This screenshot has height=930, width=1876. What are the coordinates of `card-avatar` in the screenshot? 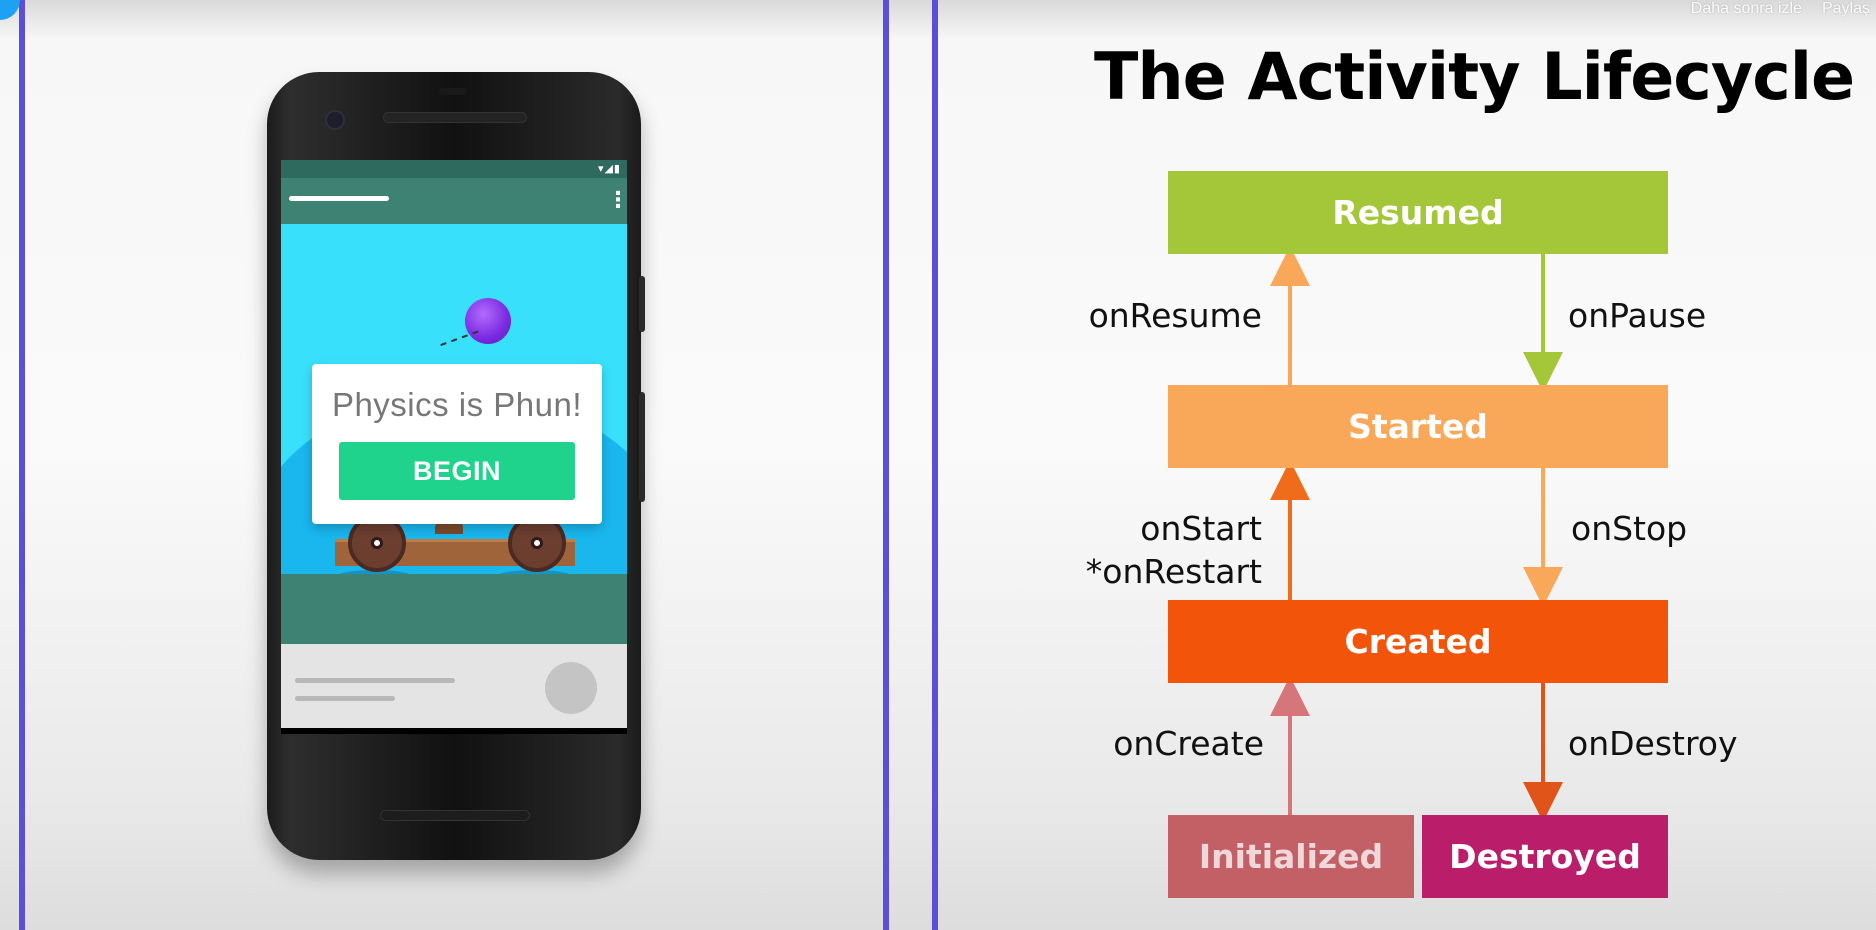 It's located at (571, 688).